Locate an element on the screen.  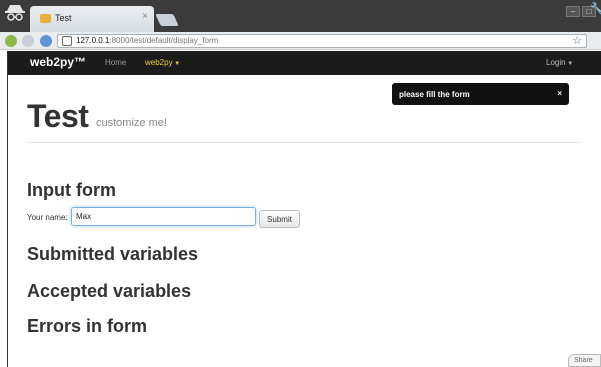
new-tab-button is located at coordinates (167, 20).